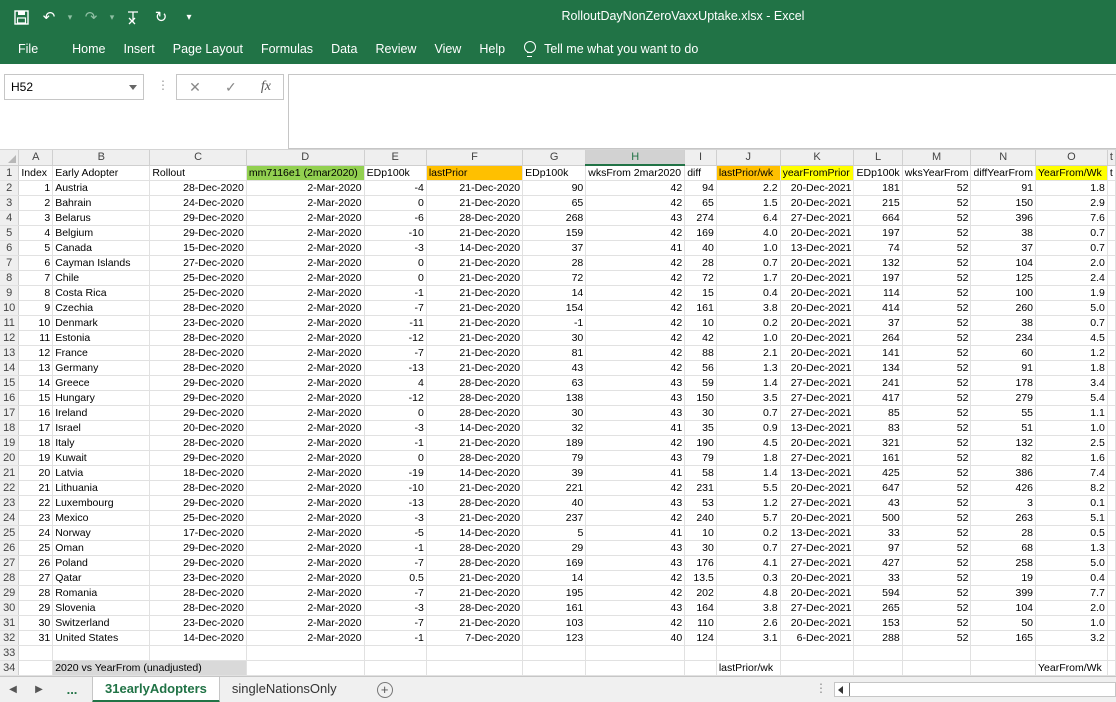 The image size is (1116, 702). I want to click on cell: 260, so click(1003, 308).